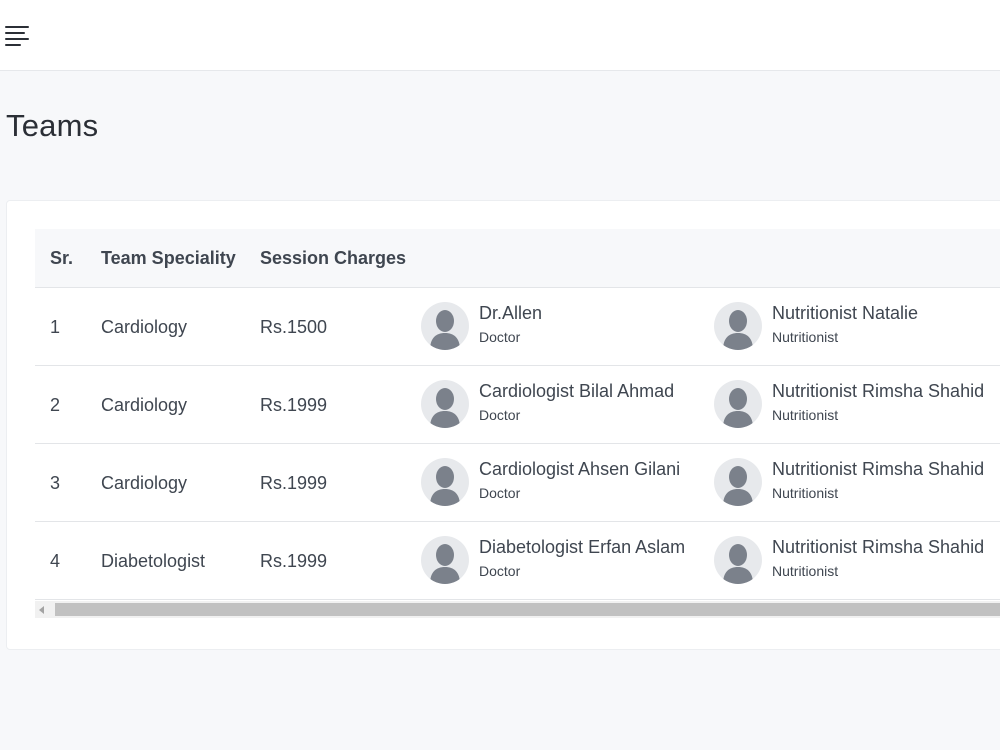  I want to click on scrollbar-thumb, so click(527, 609).